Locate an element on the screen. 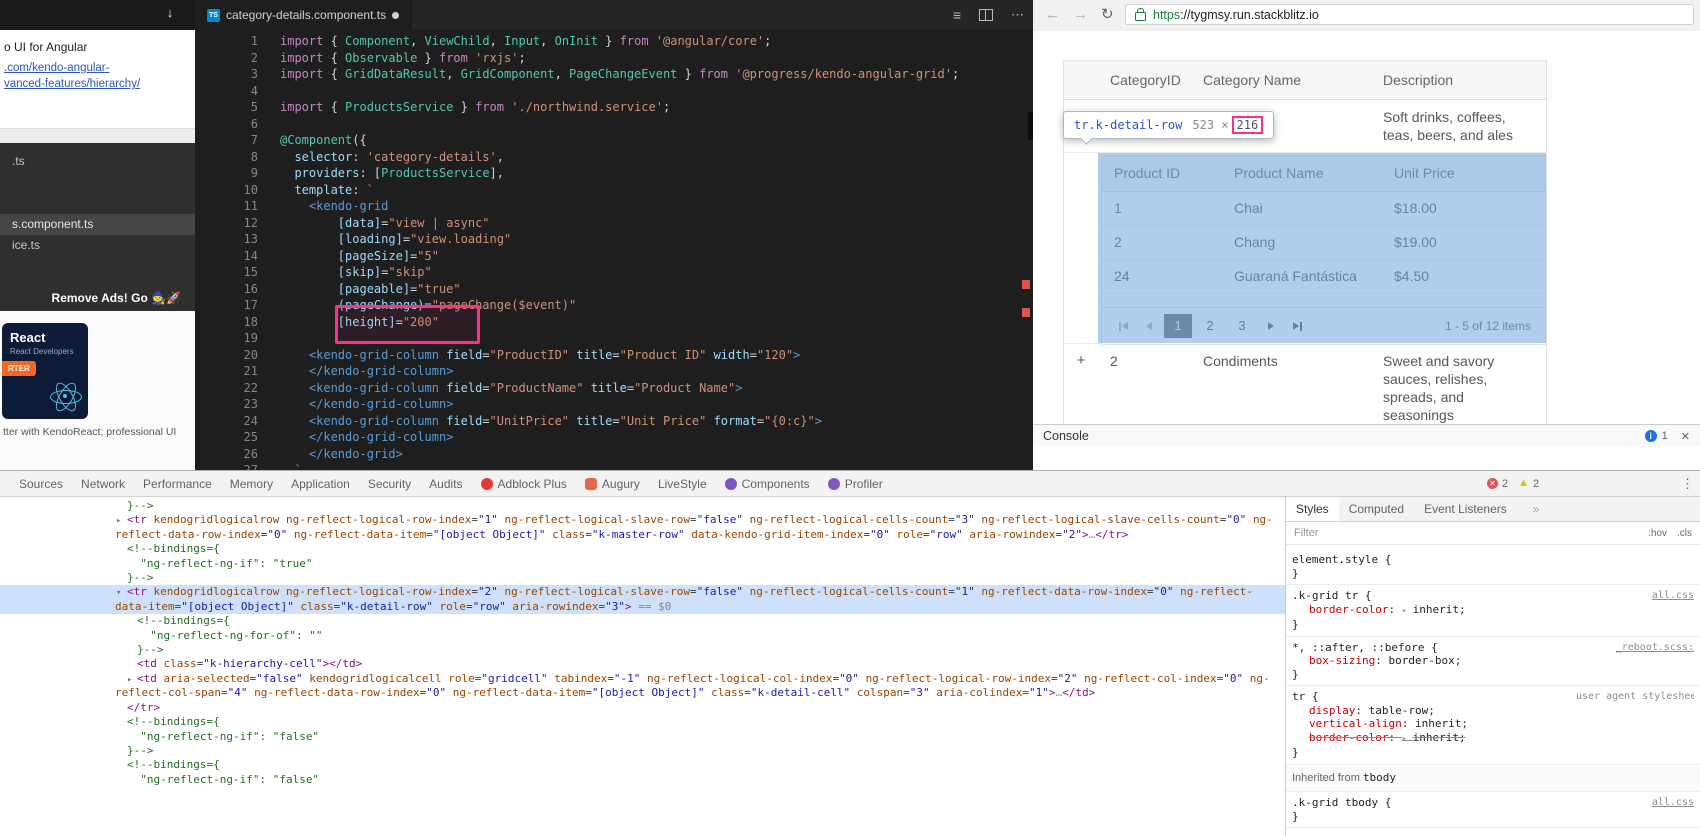 This screenshot has width=1700, height=836. open-editors-icon: ≡ is located at coordinates (957, 15).